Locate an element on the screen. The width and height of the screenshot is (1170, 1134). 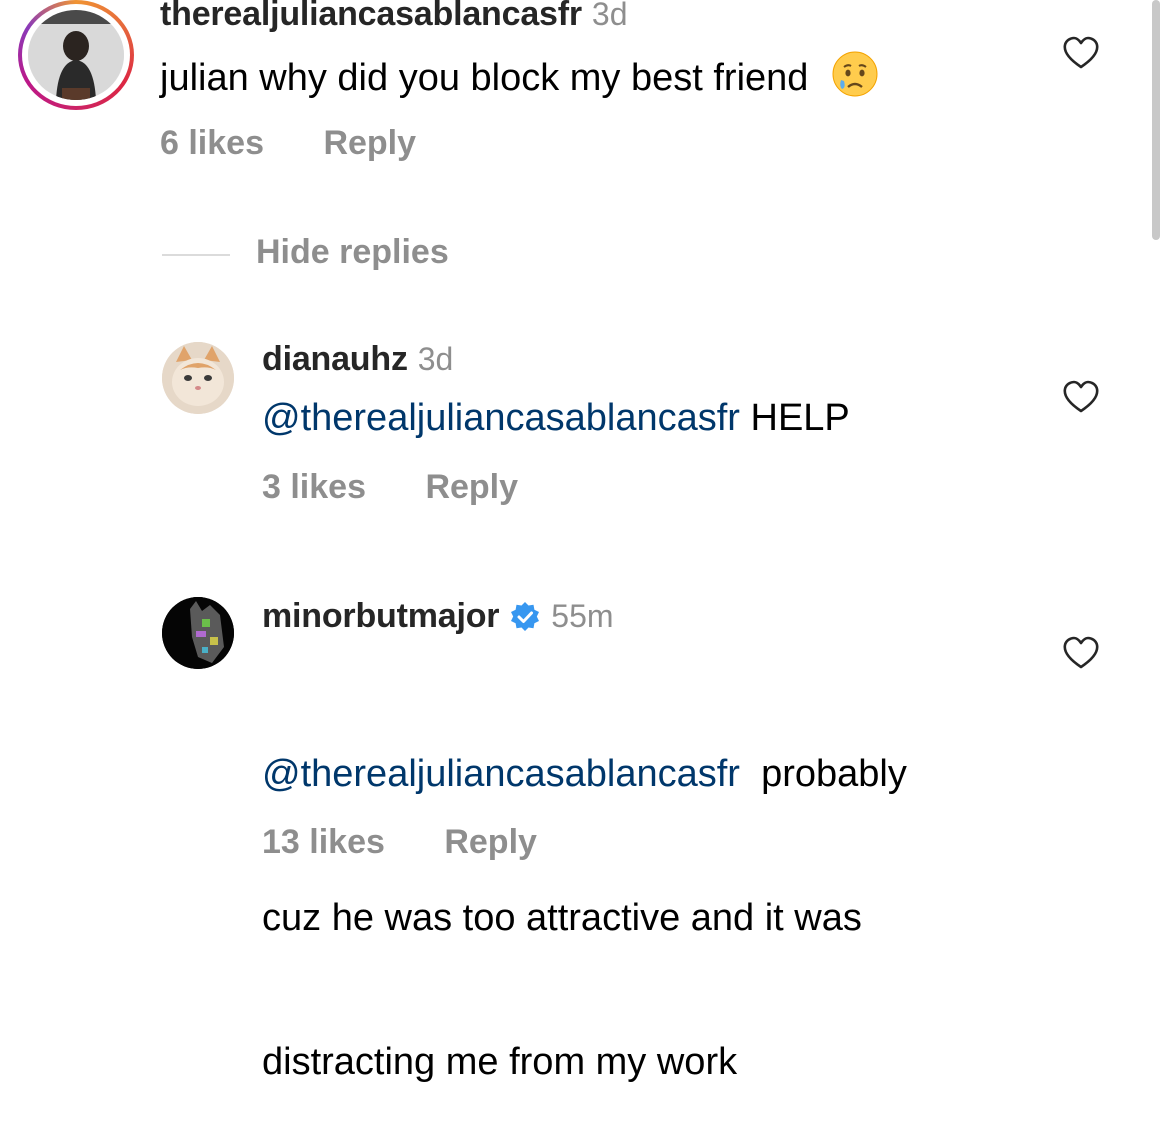
reply-header: dianauhz 3d is located at coordinates (357, 359).